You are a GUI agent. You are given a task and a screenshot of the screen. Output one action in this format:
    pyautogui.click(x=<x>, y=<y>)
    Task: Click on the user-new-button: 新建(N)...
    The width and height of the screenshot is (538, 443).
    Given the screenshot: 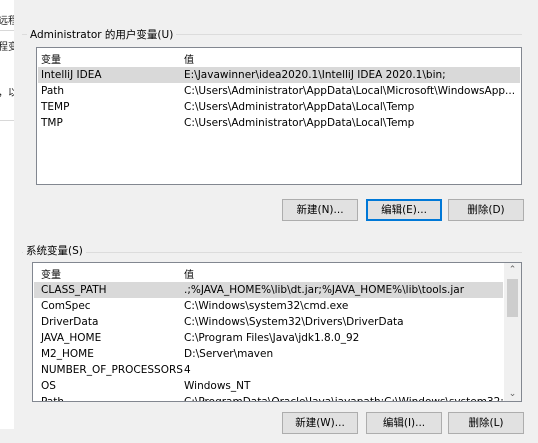 What is the action you would take?
    pyautogui.click(x=320, y=210)
    